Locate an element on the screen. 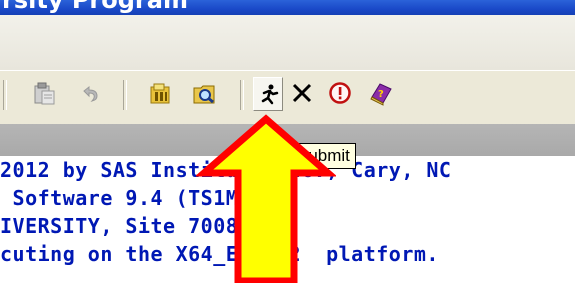 This screenshot has height=283, width=575. undo-button is located at coordinates (90, 94).